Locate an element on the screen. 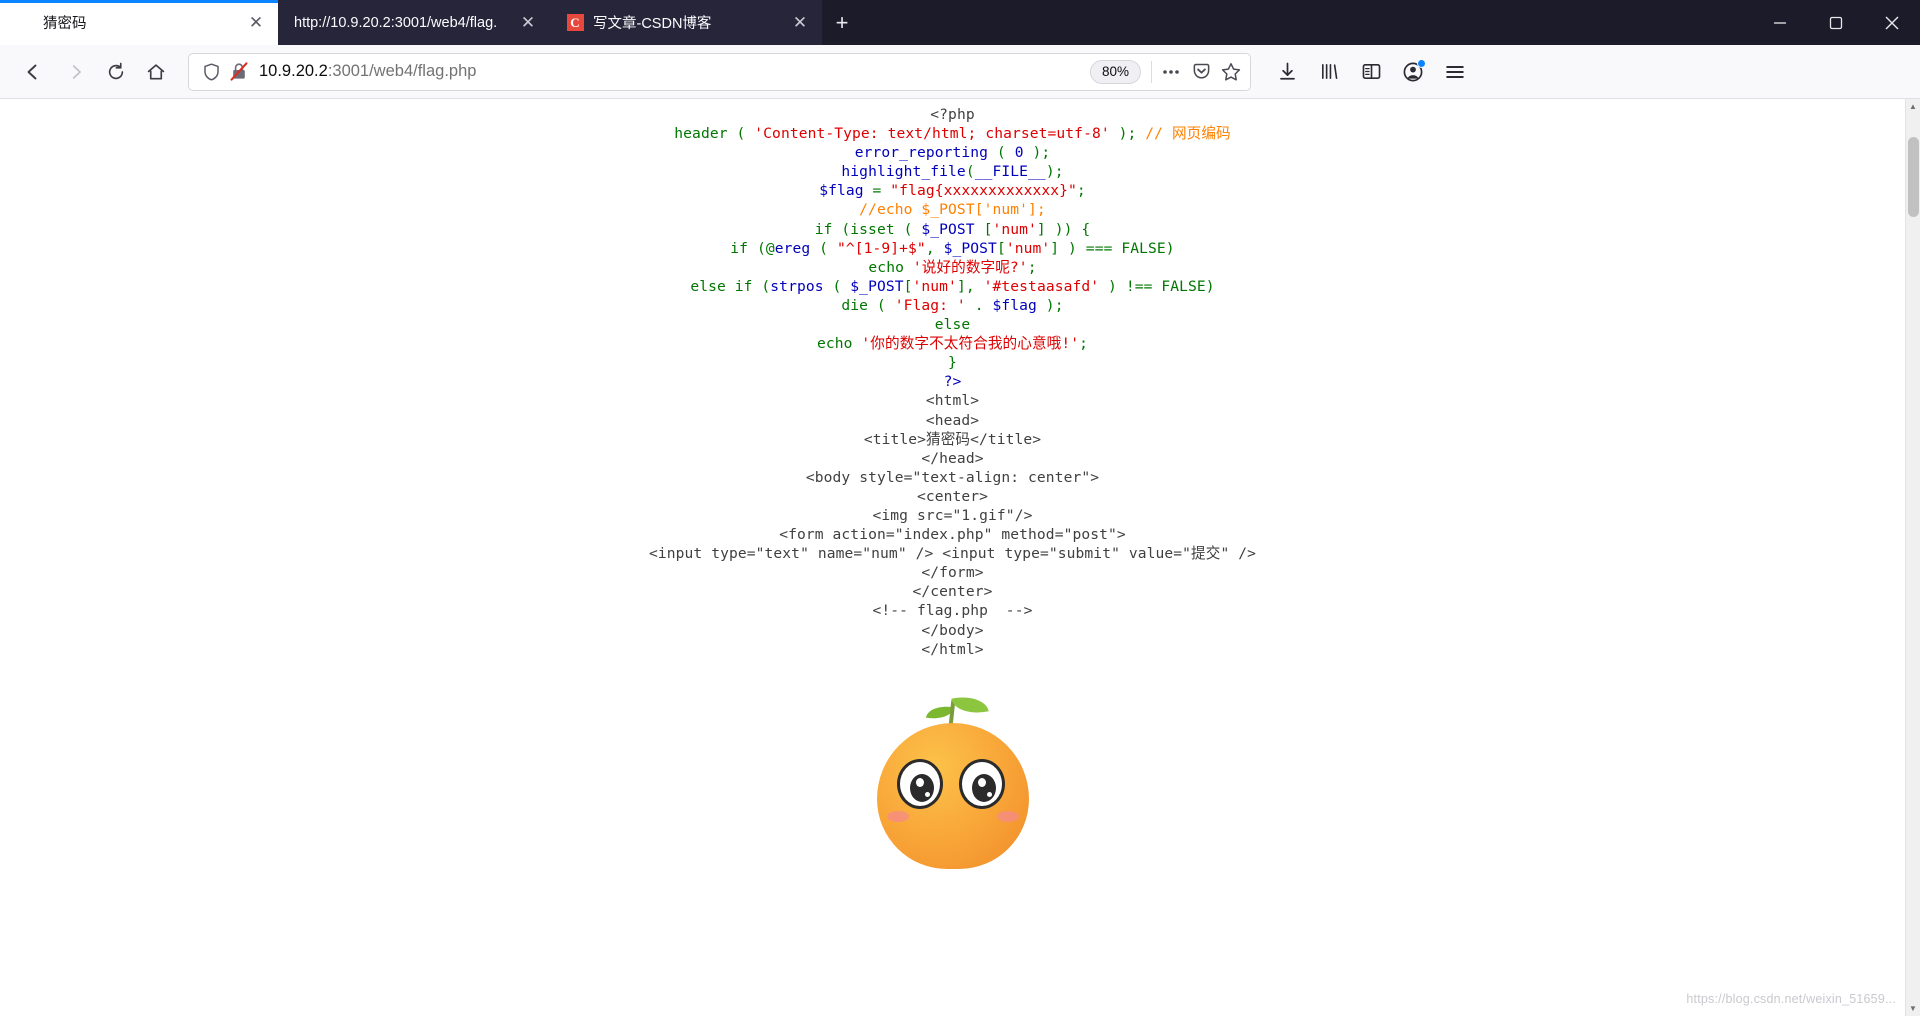 This screenshot has width=1920, height=1020. browser-tab-2: http://10.9.20.2:3001/web4/flag. ✕ is located at coordinates (414, 22).